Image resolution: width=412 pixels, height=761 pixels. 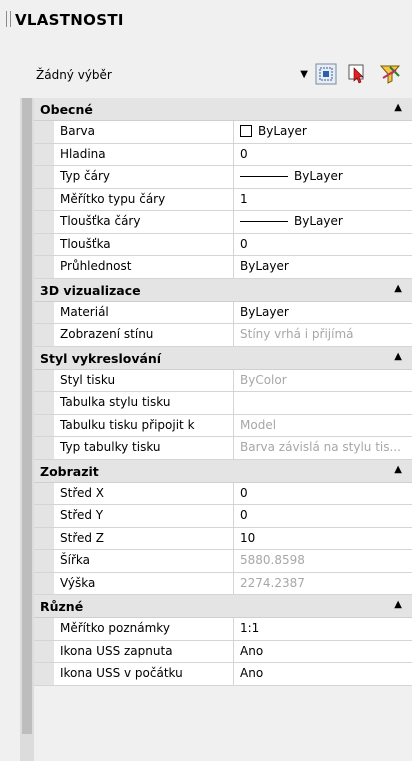 What do you see at coordinates (258, 424) in the screenshot?
I see `property-value: Model` at bounding box center [258, 424].